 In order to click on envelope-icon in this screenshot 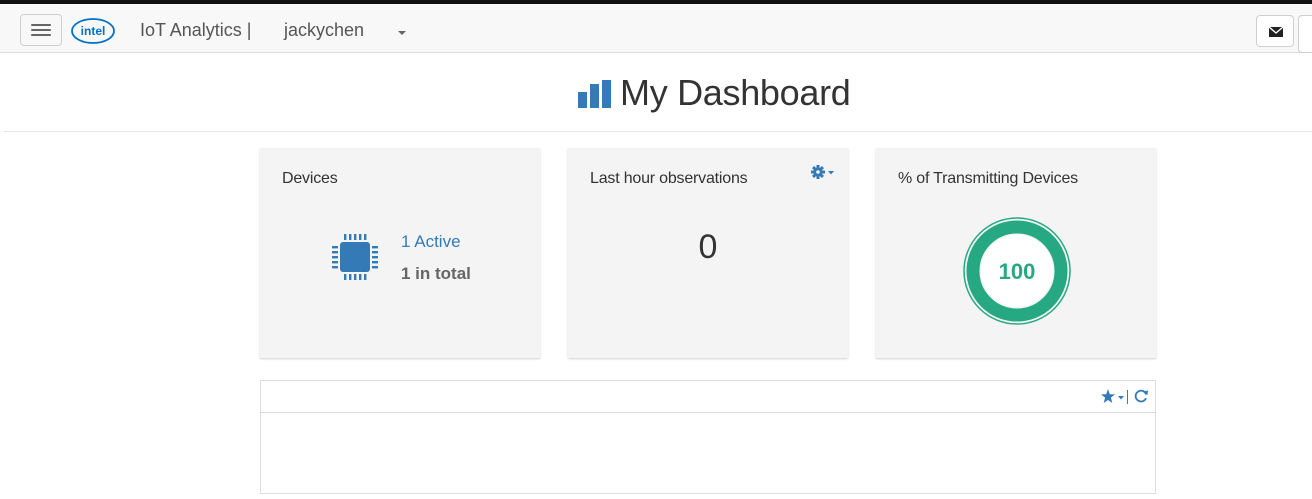, I will do `click(1276, 31)`.